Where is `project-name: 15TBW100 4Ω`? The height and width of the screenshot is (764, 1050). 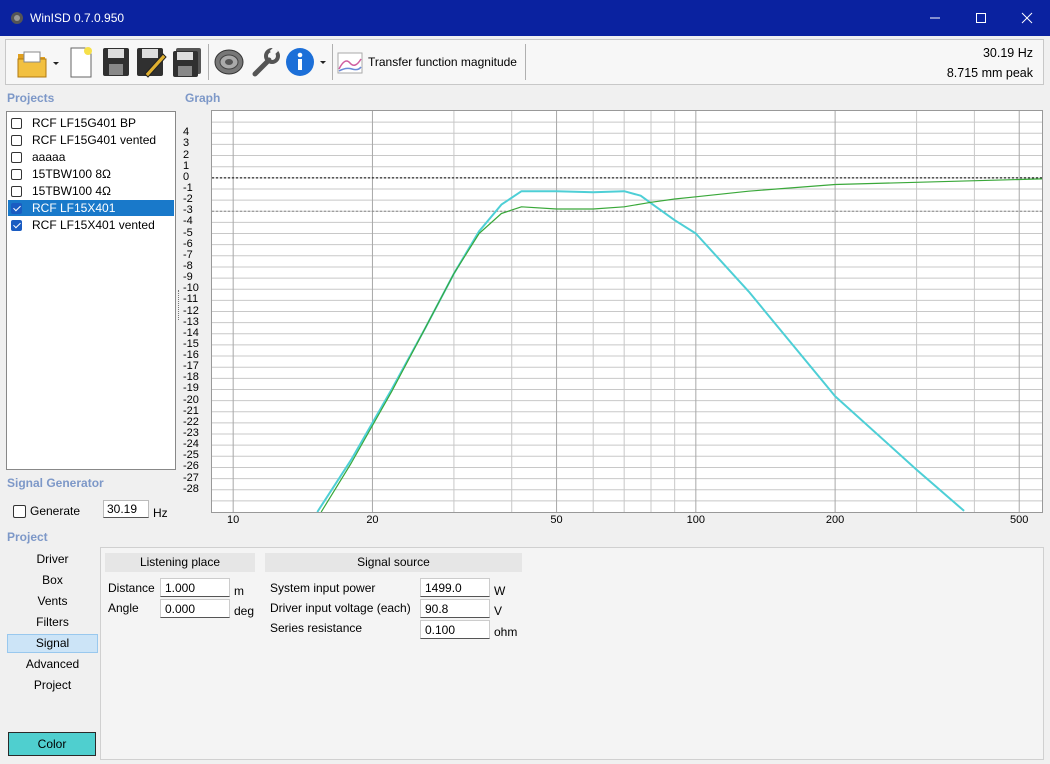
project-name: 15TBW100 4Ω is located at coordinates (72, 191).